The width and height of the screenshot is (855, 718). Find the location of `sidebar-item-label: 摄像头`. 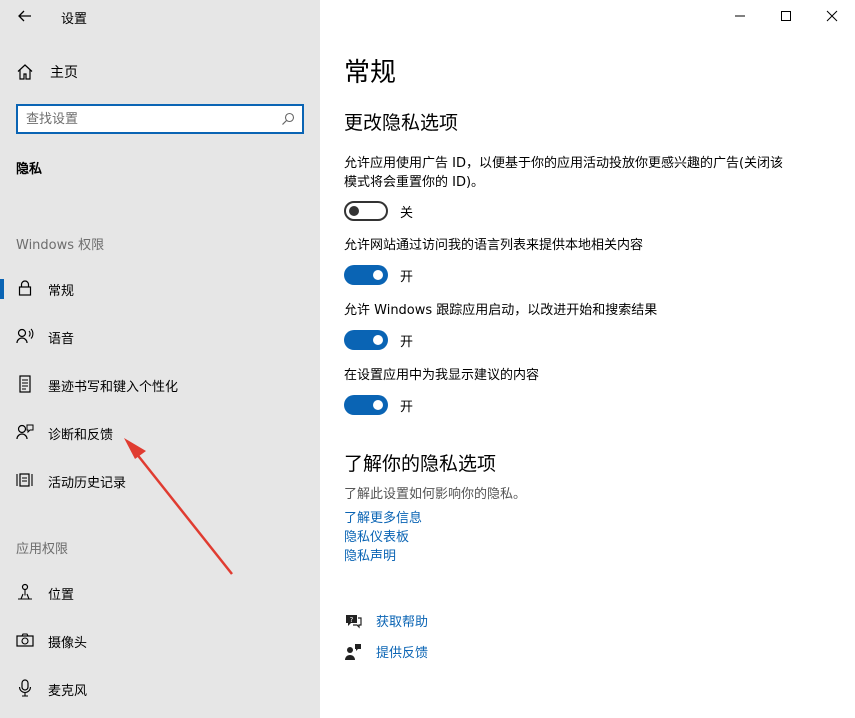

sidebar-item-label: 摄像头 is located at coordinates (68, 643).